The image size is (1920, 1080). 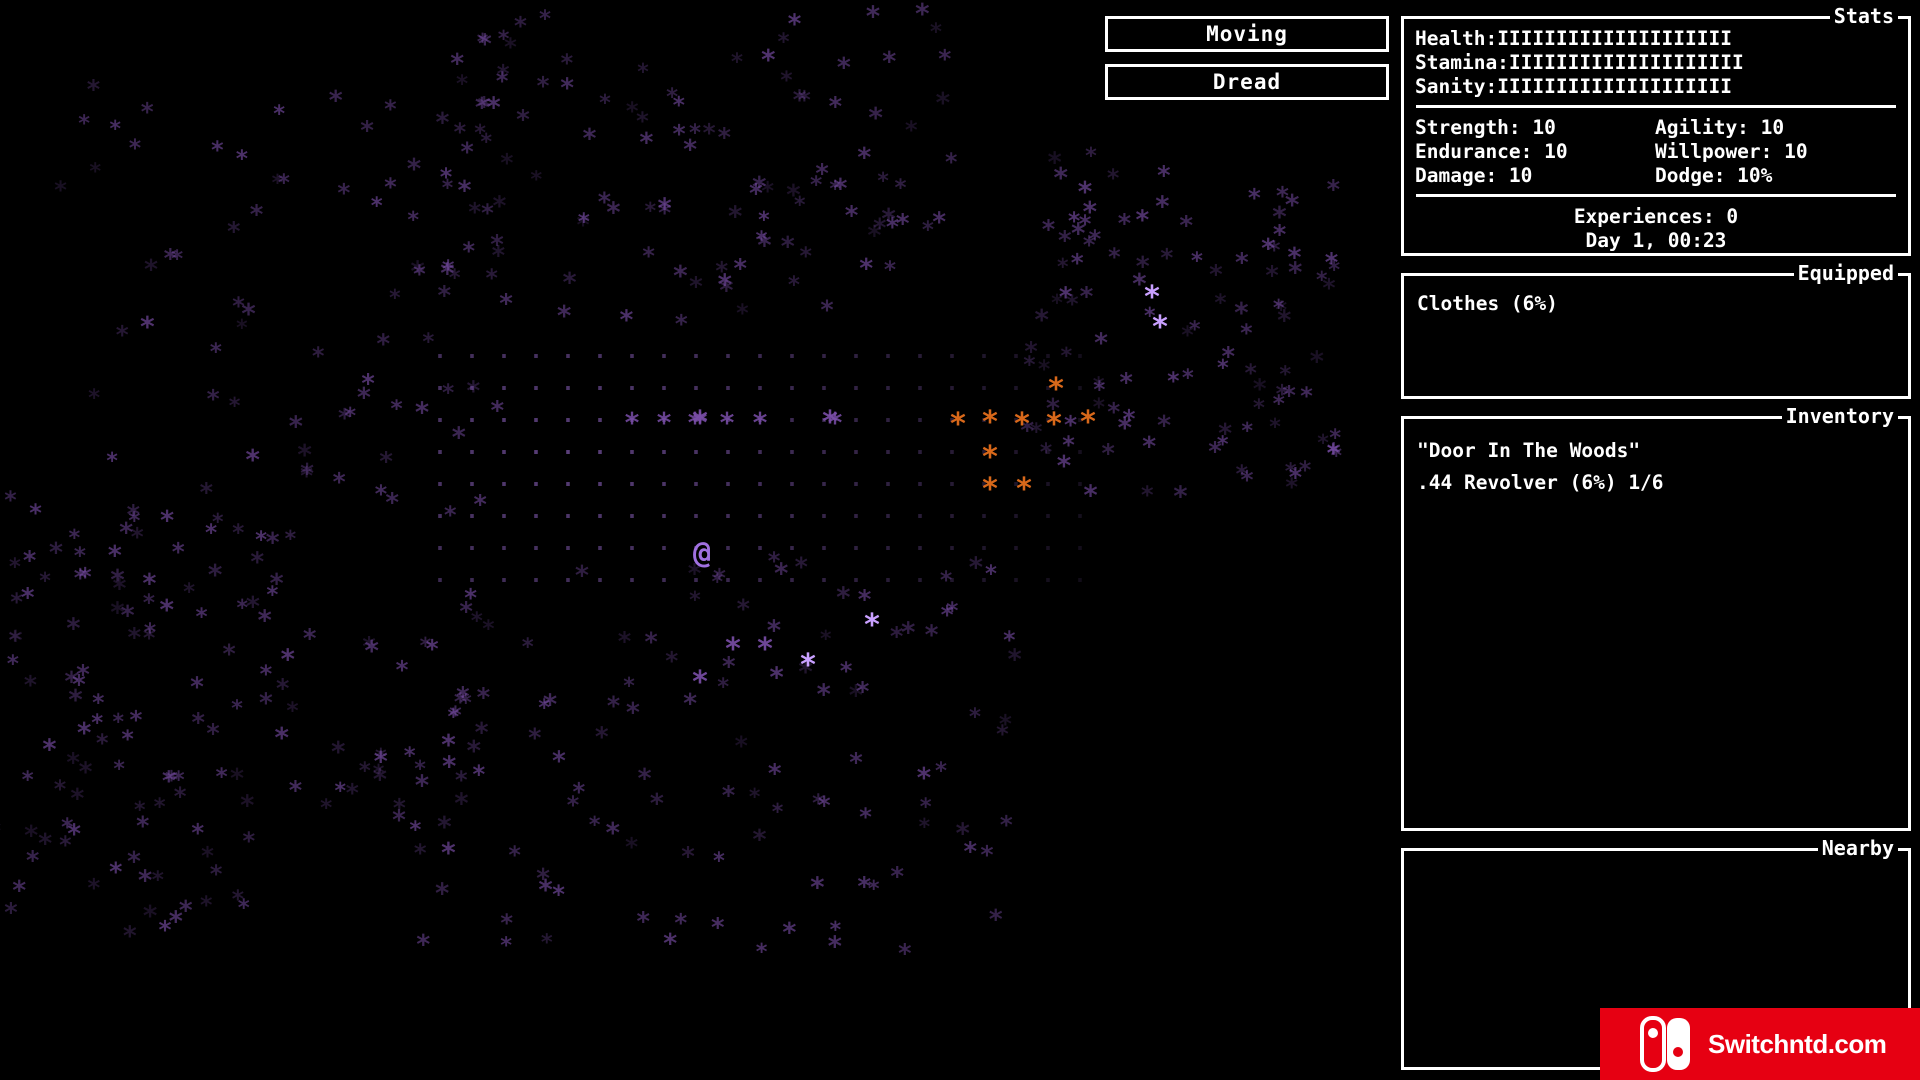 What do you see at coordinates (1662, 483) in the screenshot?
I see `inventory-item: .44 Revolver (6%) 1/6` at bounding box center [1662, 483].